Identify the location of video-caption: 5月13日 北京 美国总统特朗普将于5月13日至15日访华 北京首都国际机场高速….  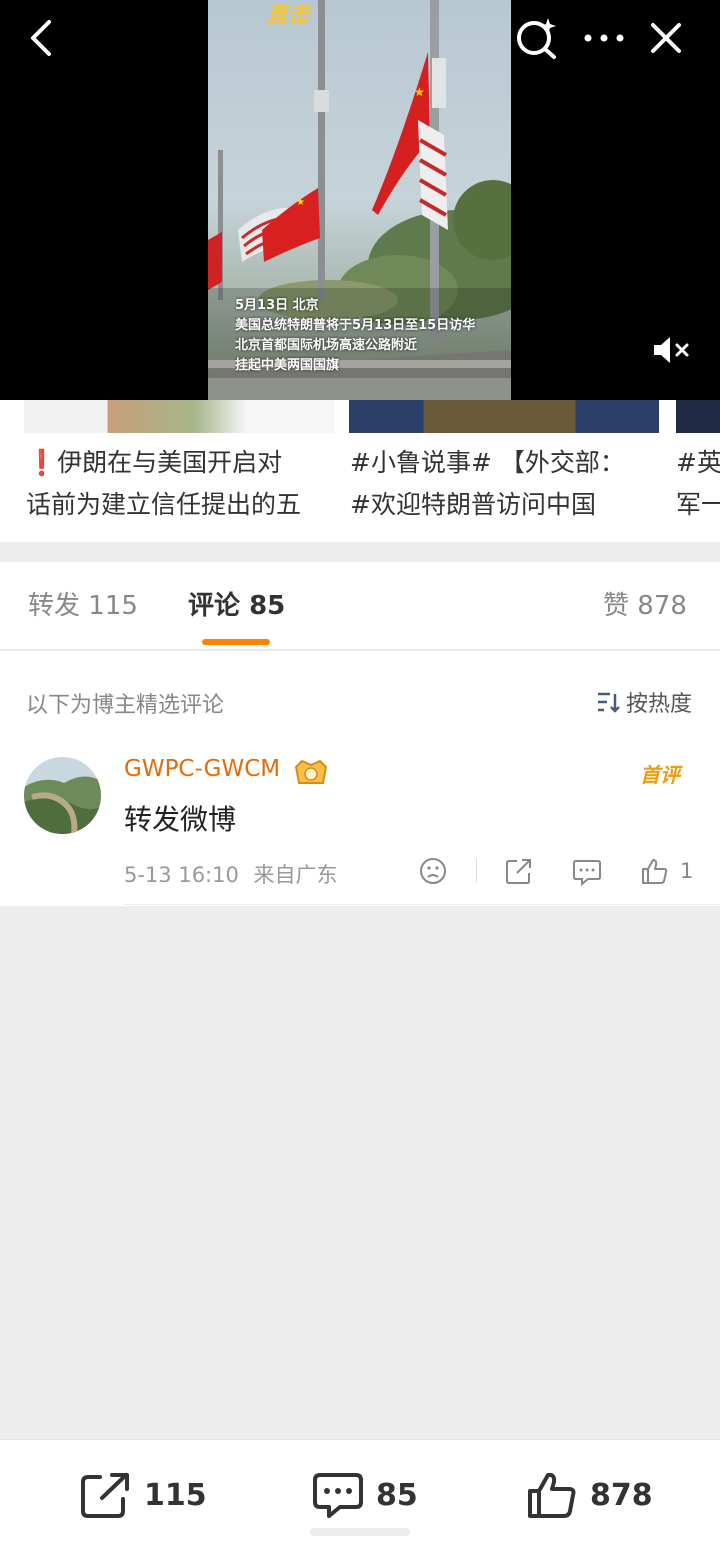
(370, 336).